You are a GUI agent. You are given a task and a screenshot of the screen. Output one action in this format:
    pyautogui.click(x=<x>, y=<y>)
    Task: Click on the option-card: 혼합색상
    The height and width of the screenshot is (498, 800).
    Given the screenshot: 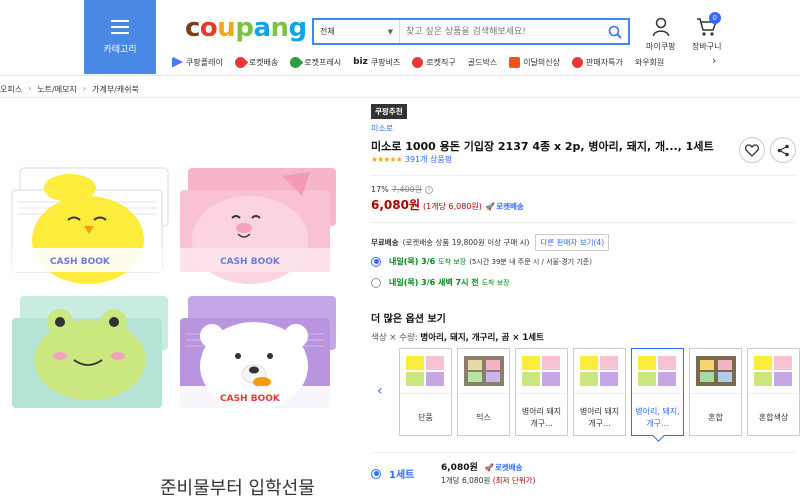 What is the action you would take?
    pyautogui.click(x=773, y=392)
    